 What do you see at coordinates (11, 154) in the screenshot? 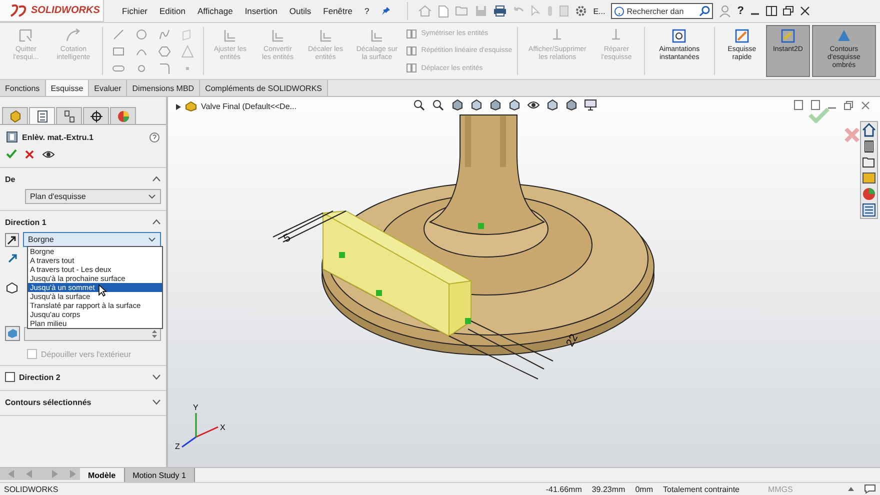
I see `checkmark-icon` at bounding box center [11, 154].